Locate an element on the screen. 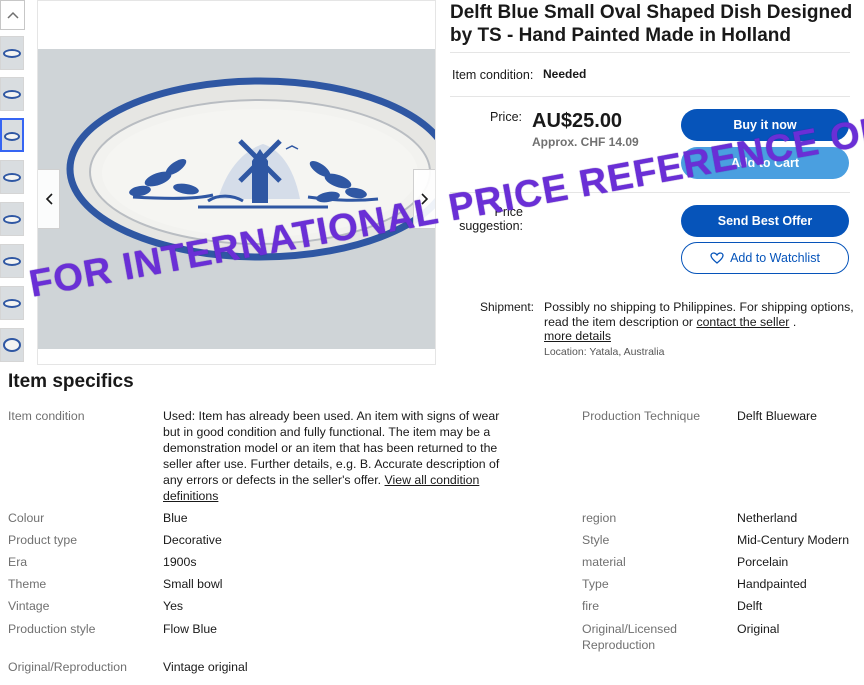  spec-value: Small bowl is located at coordinates (193, 584).